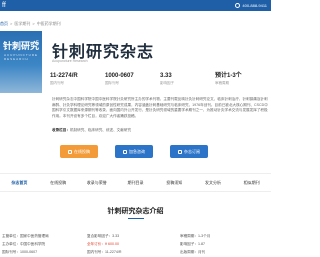 The height and width of the screenshot is (257, 320). Describe the element at coordinates (254, 5) in the screenshot. I see `phone-text: 400-888-9411` at that location.